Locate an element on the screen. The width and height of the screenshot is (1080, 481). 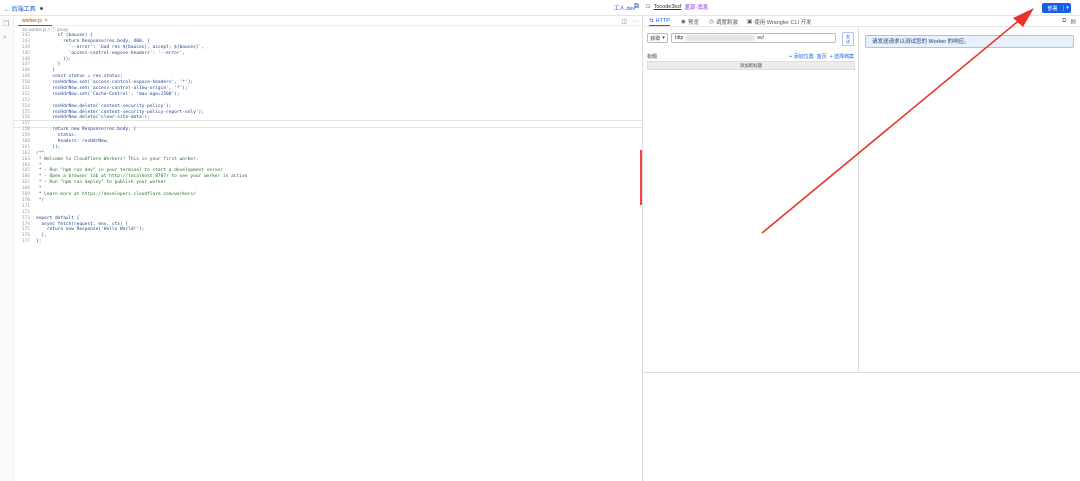
split-editor-icon: ◫ is located at coordinates (624, 21).